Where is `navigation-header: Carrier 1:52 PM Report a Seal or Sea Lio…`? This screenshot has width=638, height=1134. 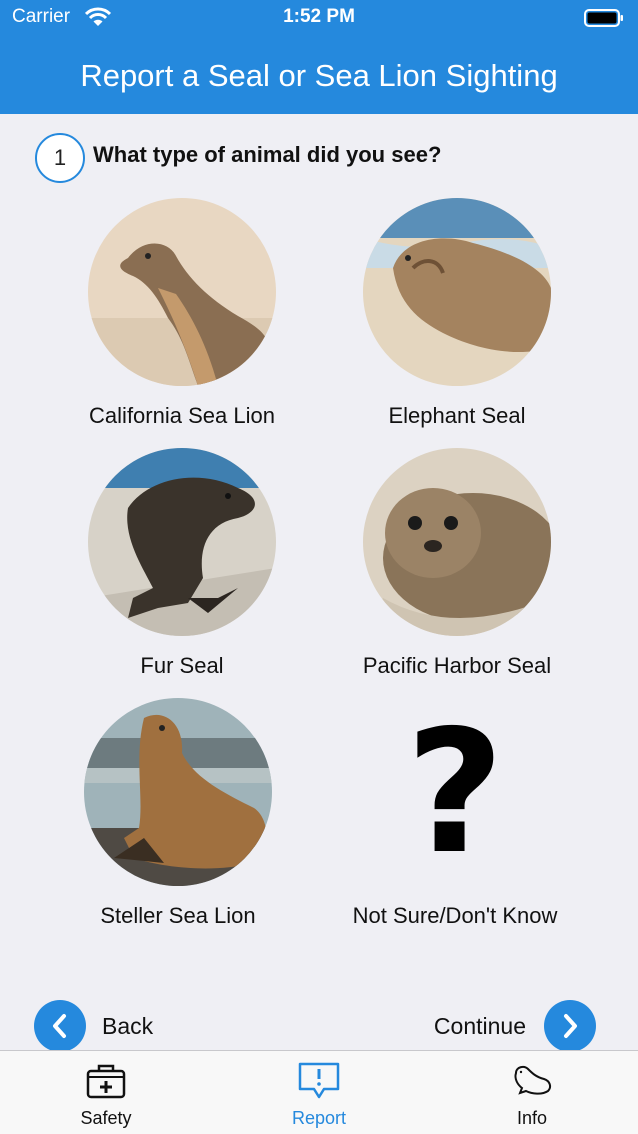
navigation-header: Carrier 1:52 PM Report a Seal or Sea Lio… is located at coordinates (319, 57).